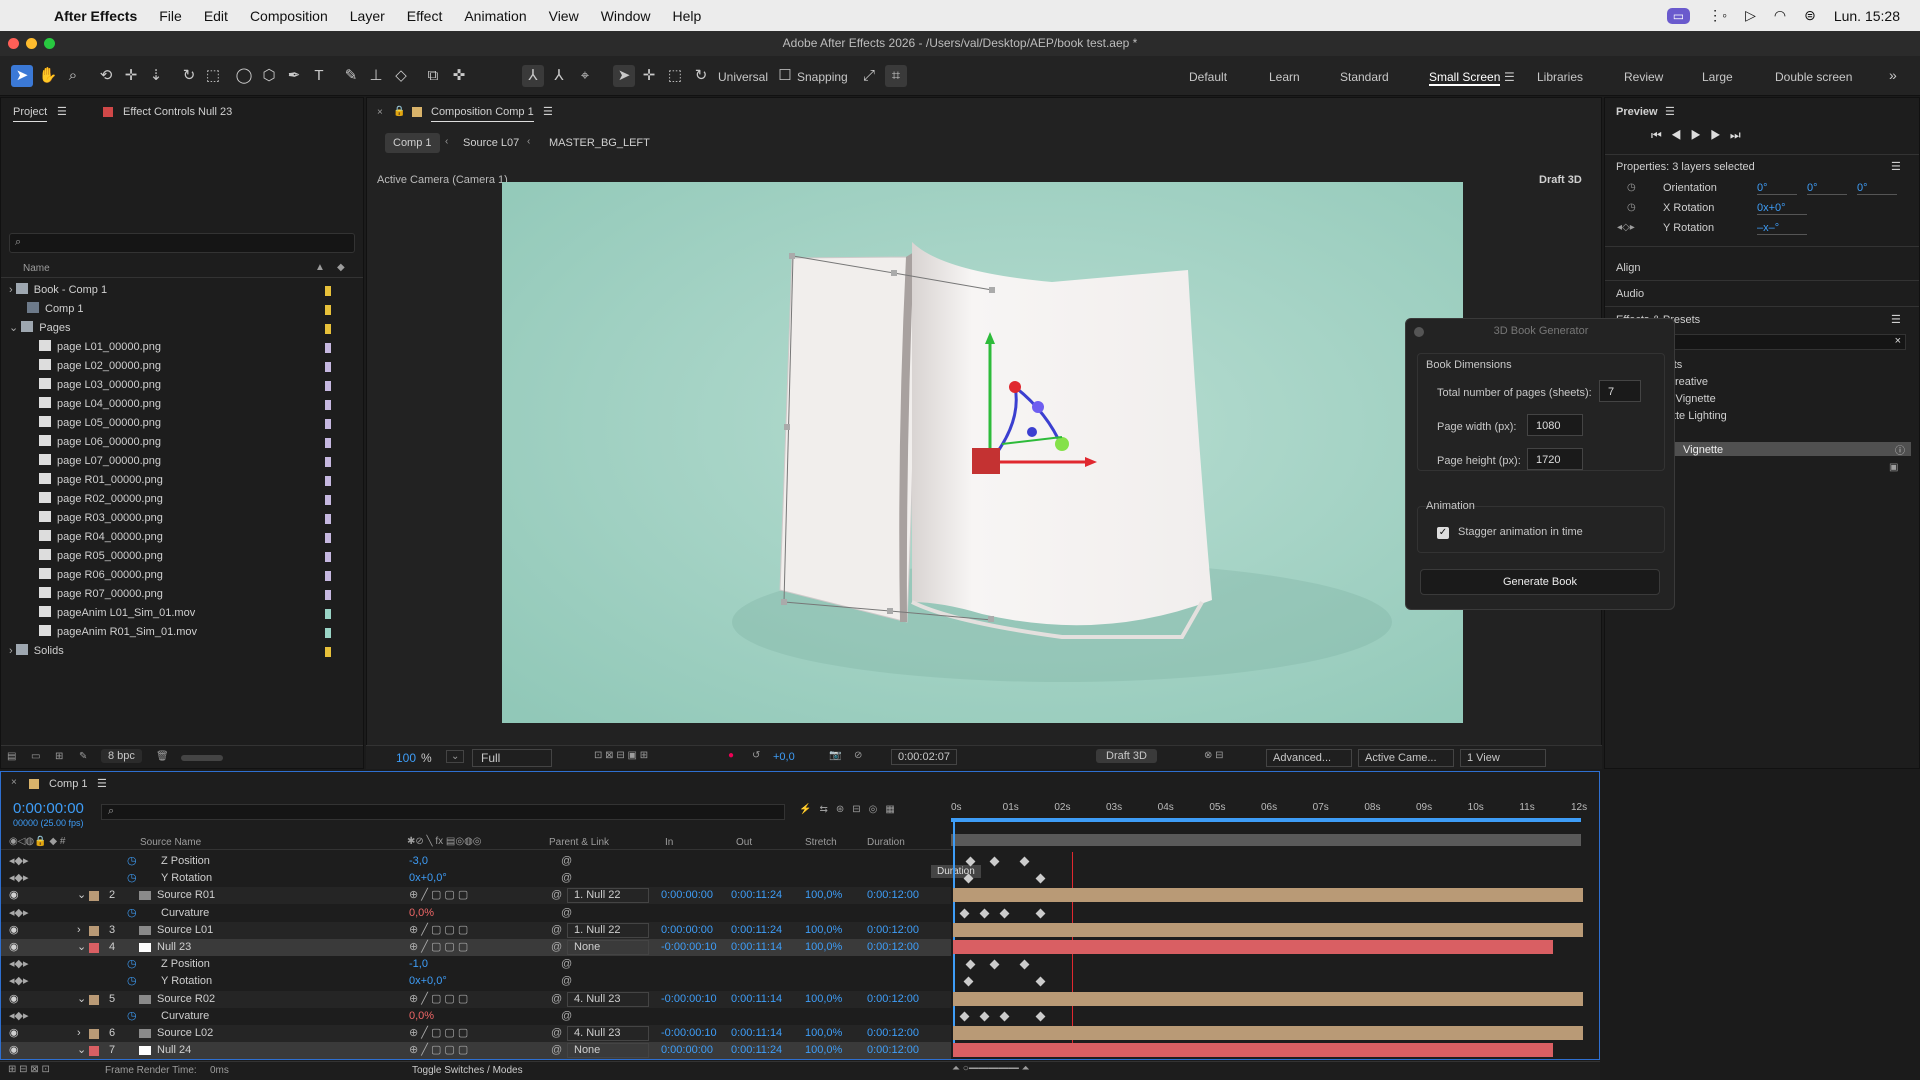 Image resolution: width=1920 pixels, height=1080 pixels. Describe the element at coordinates (181, 594) in the screenshot. I see `project-item: page R07_00000.png` at that location.